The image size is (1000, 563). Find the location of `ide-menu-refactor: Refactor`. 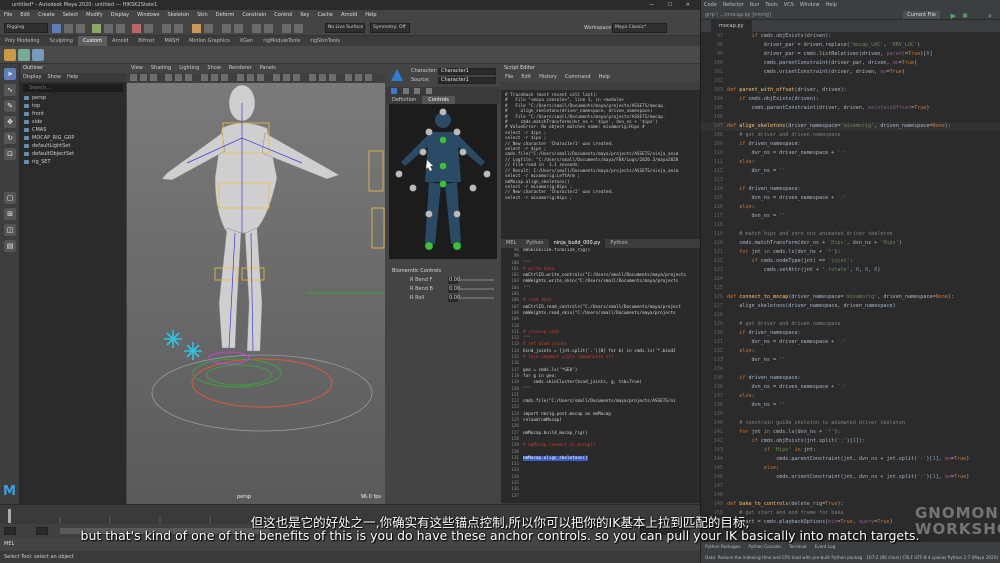

ide-menu-refactor: Refactor is located at coordinates (733, 5).